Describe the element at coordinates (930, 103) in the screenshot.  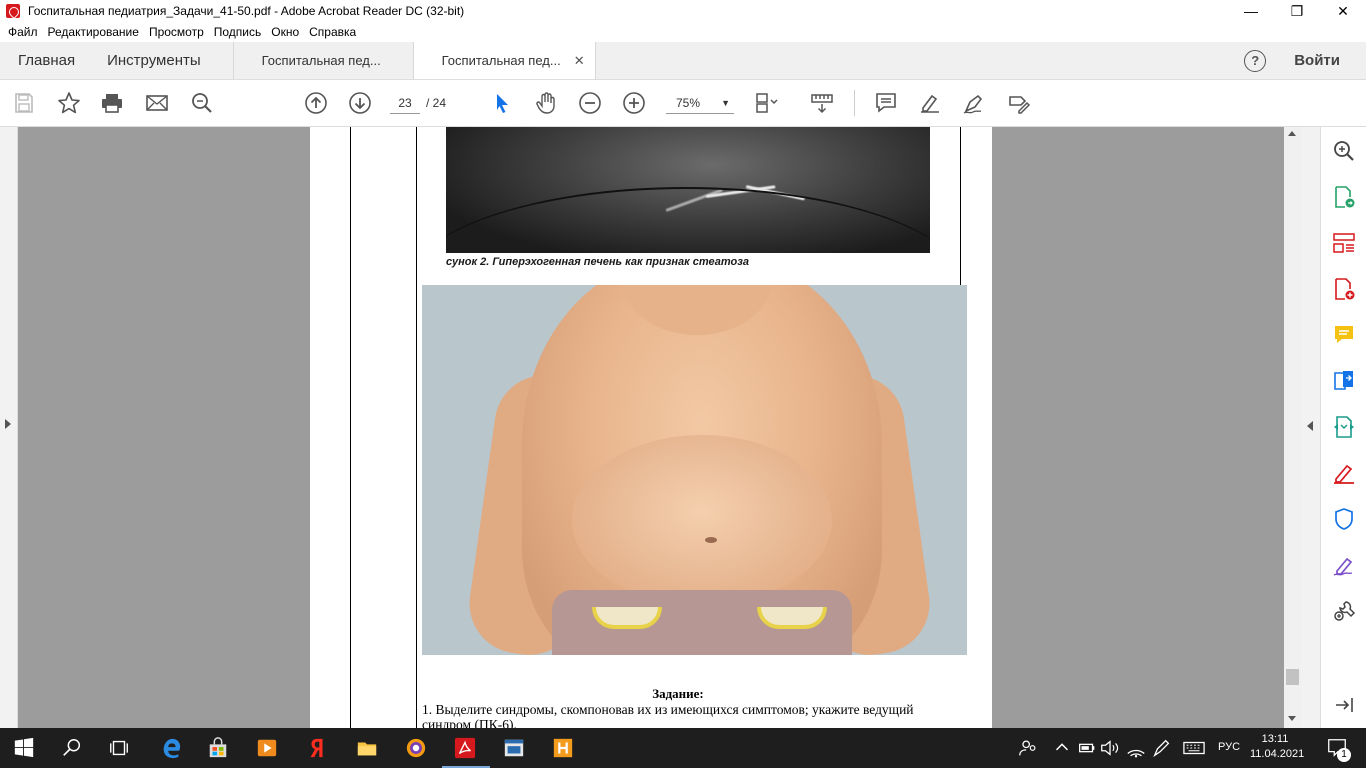
I see `highlight-icon` at that location.